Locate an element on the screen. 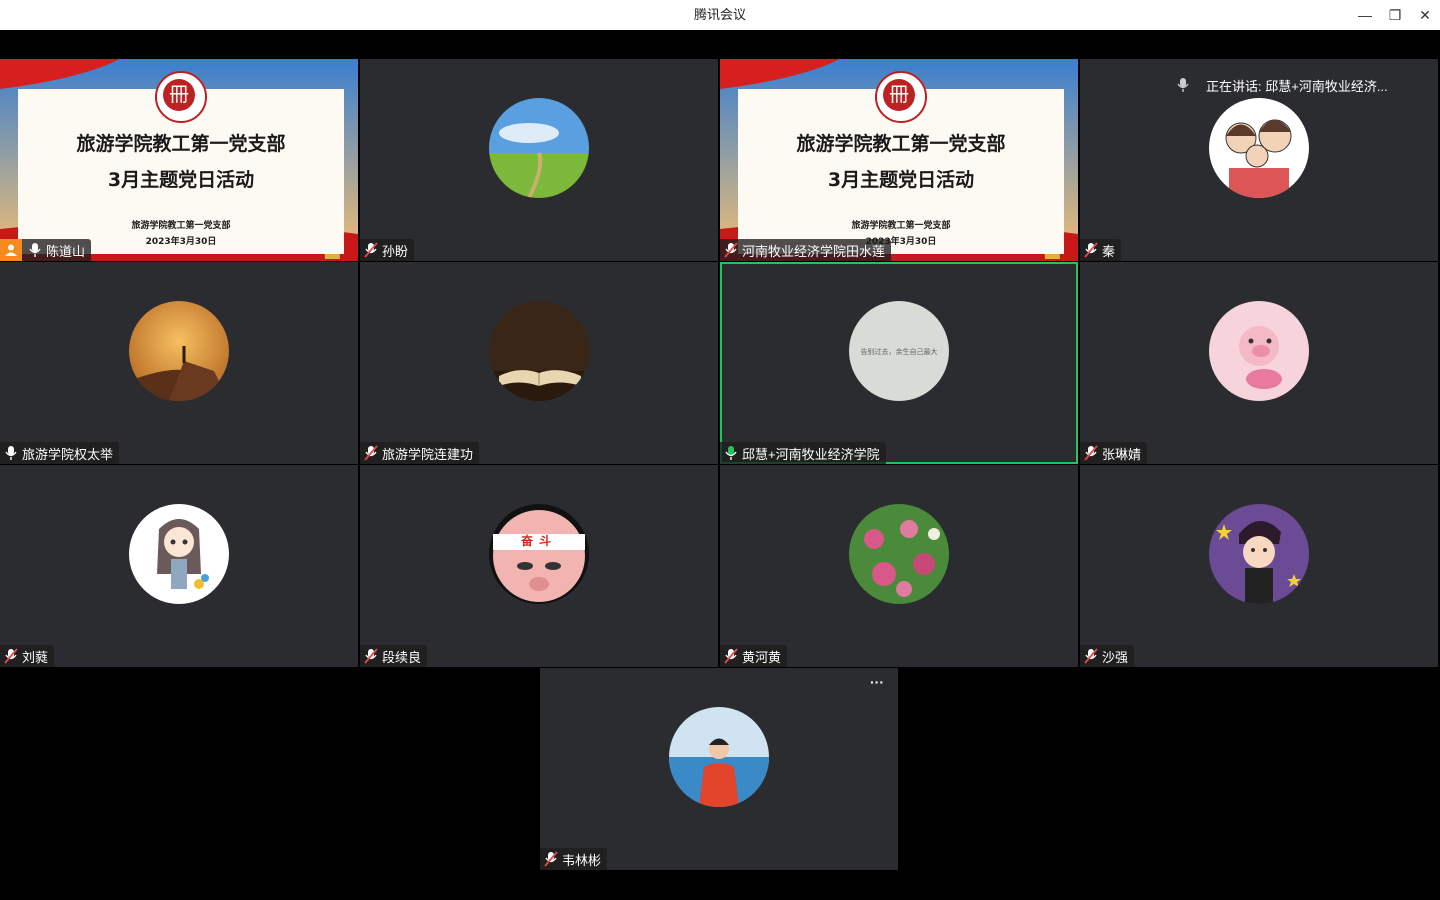 This screenshot has width=1440, height=900. window-title: 腾讯会议 is located at coordinates (719, 14).